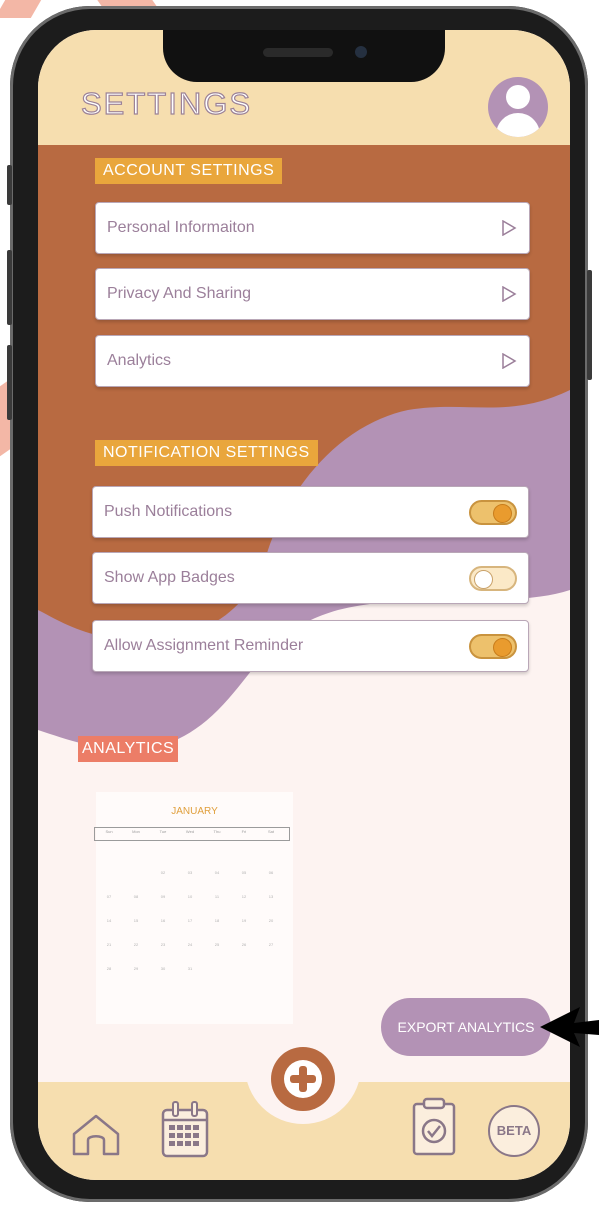 Image resolution: width=599 pixels, height=1205 pixels. I want to click on calendar-date: 29, so click(136, 968).